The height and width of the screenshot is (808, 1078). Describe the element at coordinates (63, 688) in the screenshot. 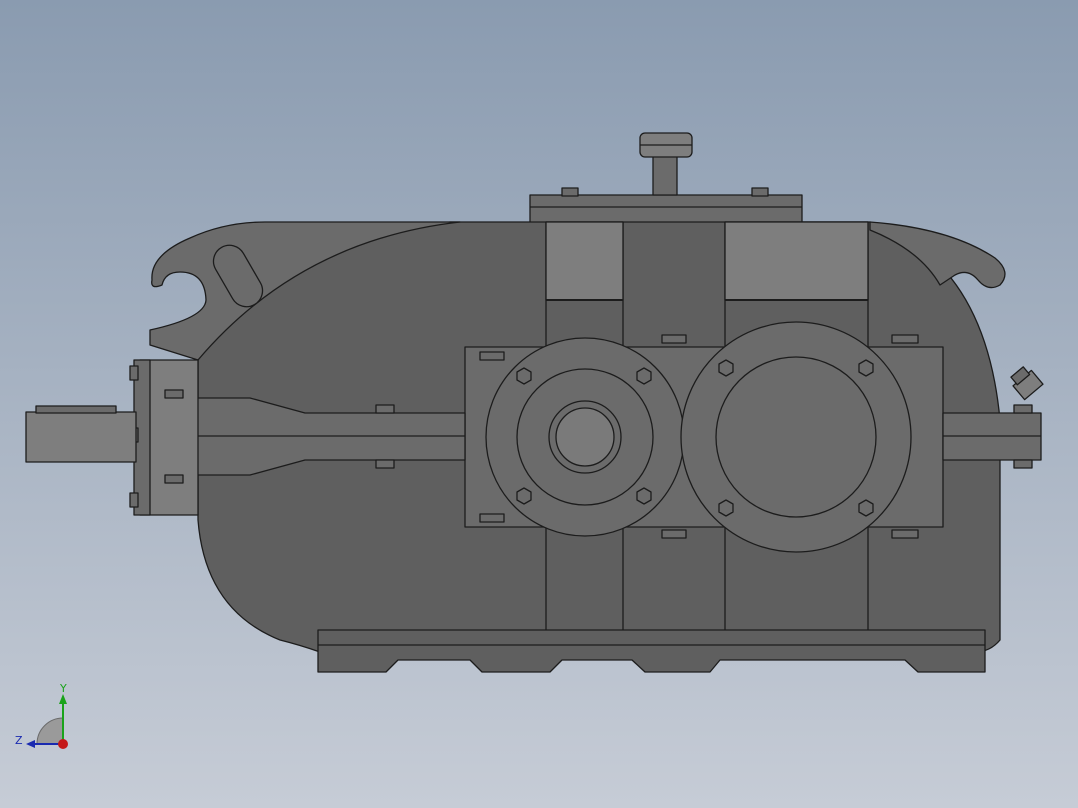

I see `y-axis-label: Y` at that location.